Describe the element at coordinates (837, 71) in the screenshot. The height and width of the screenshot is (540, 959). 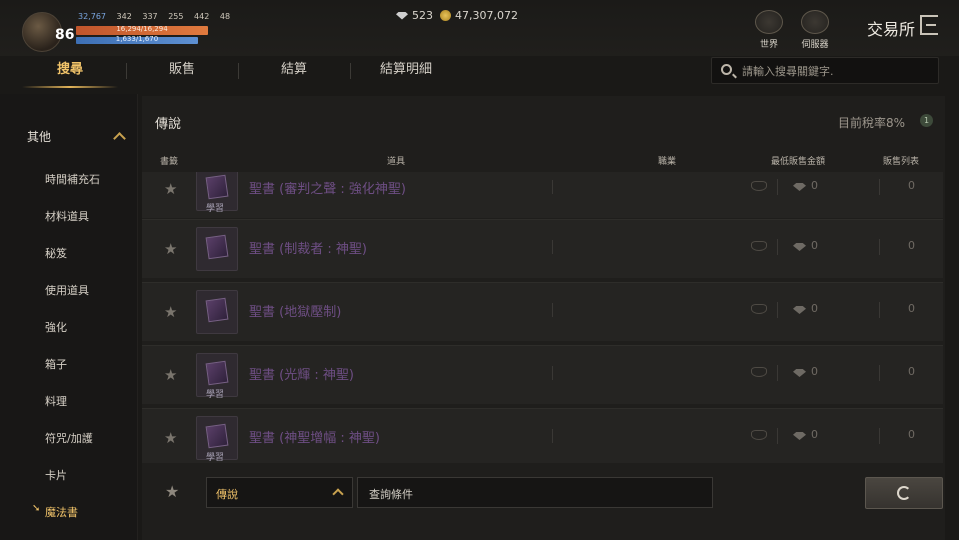
I see `search-input` at that location.